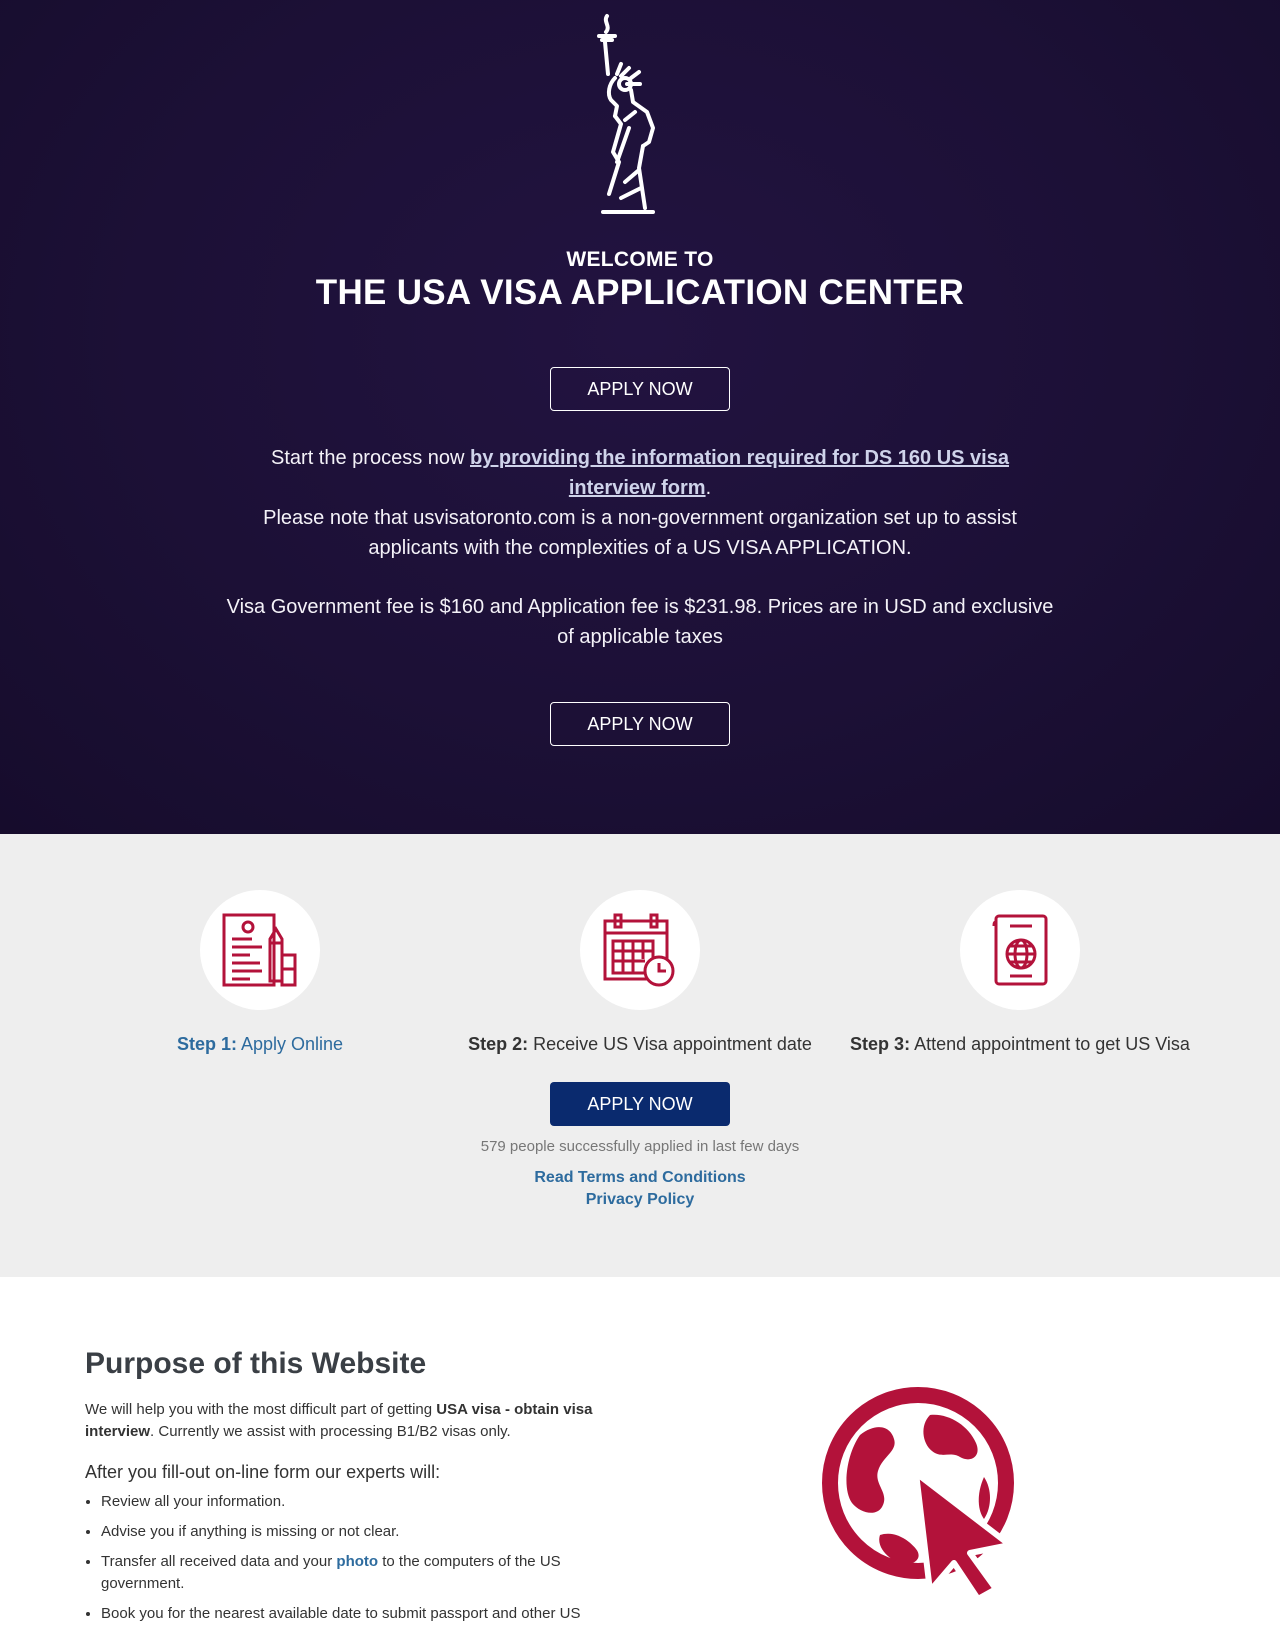 The height and width of the screenshot is (1633, 1280). Describe the element at coordinates (206, 1044) in the screenshot. I see `step1-prefix: Step 1:` at that location.